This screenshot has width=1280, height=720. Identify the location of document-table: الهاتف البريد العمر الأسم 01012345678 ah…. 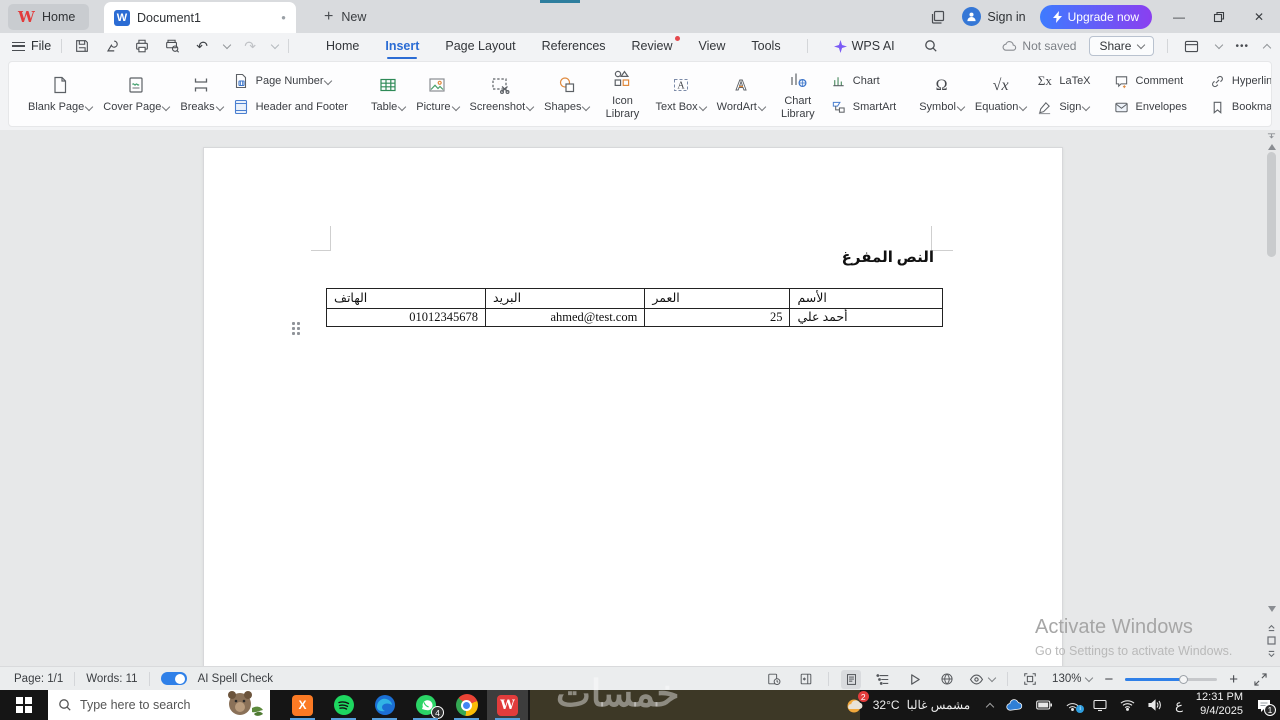
(634, 307).